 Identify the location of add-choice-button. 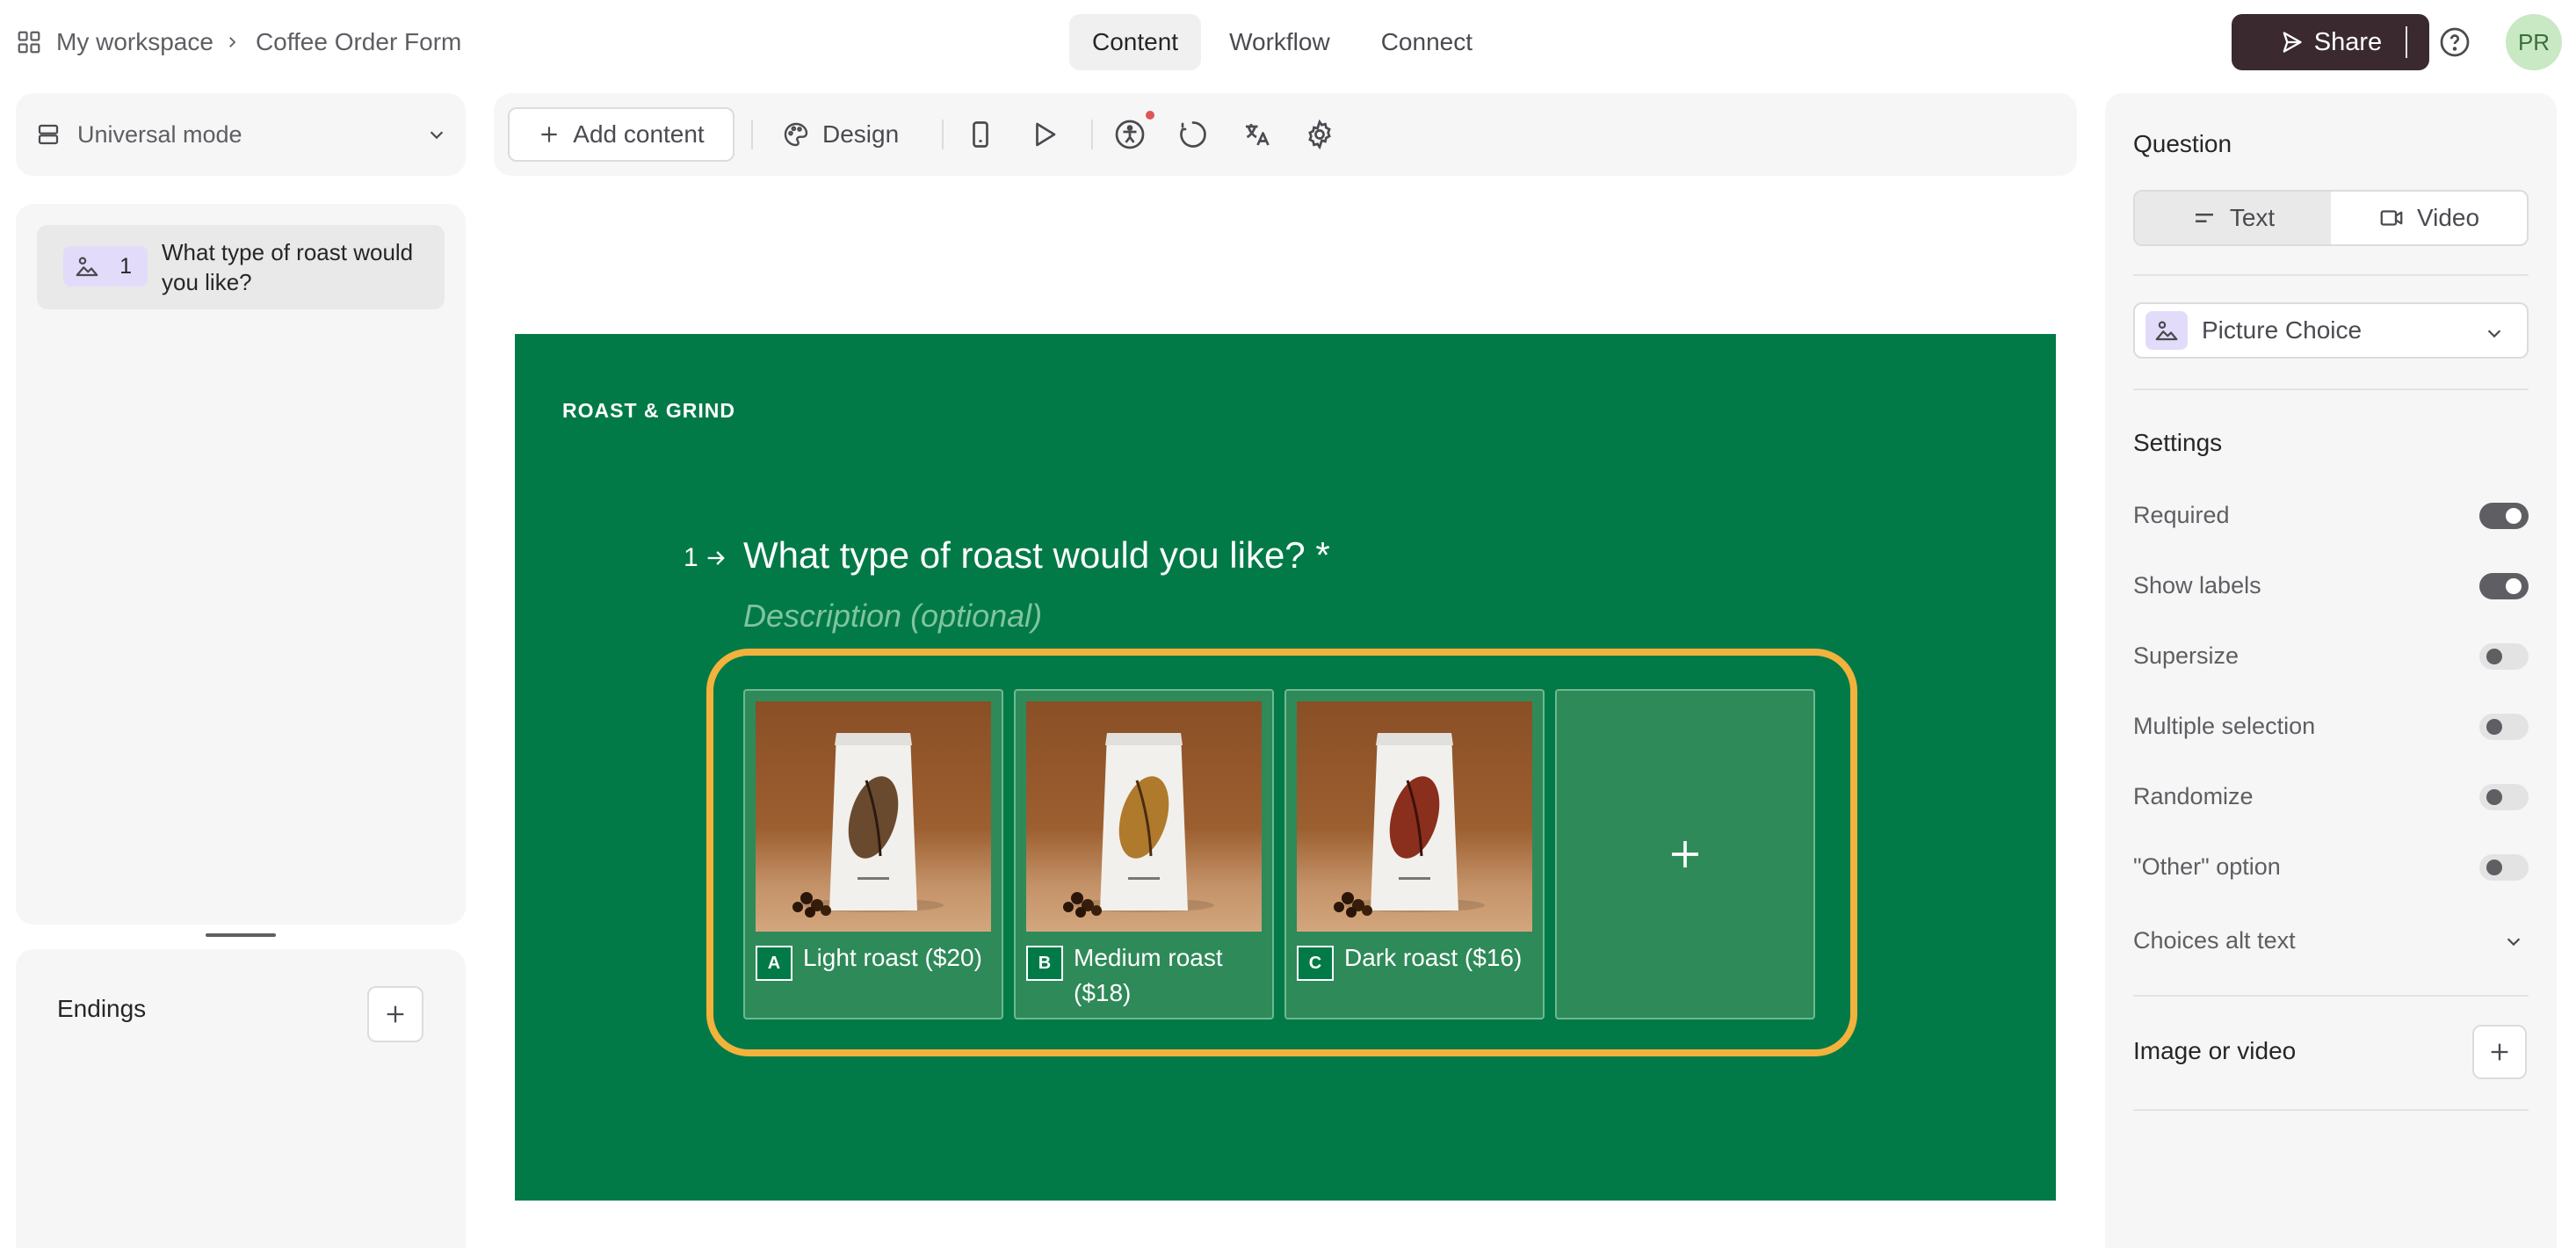
(1685, 854).